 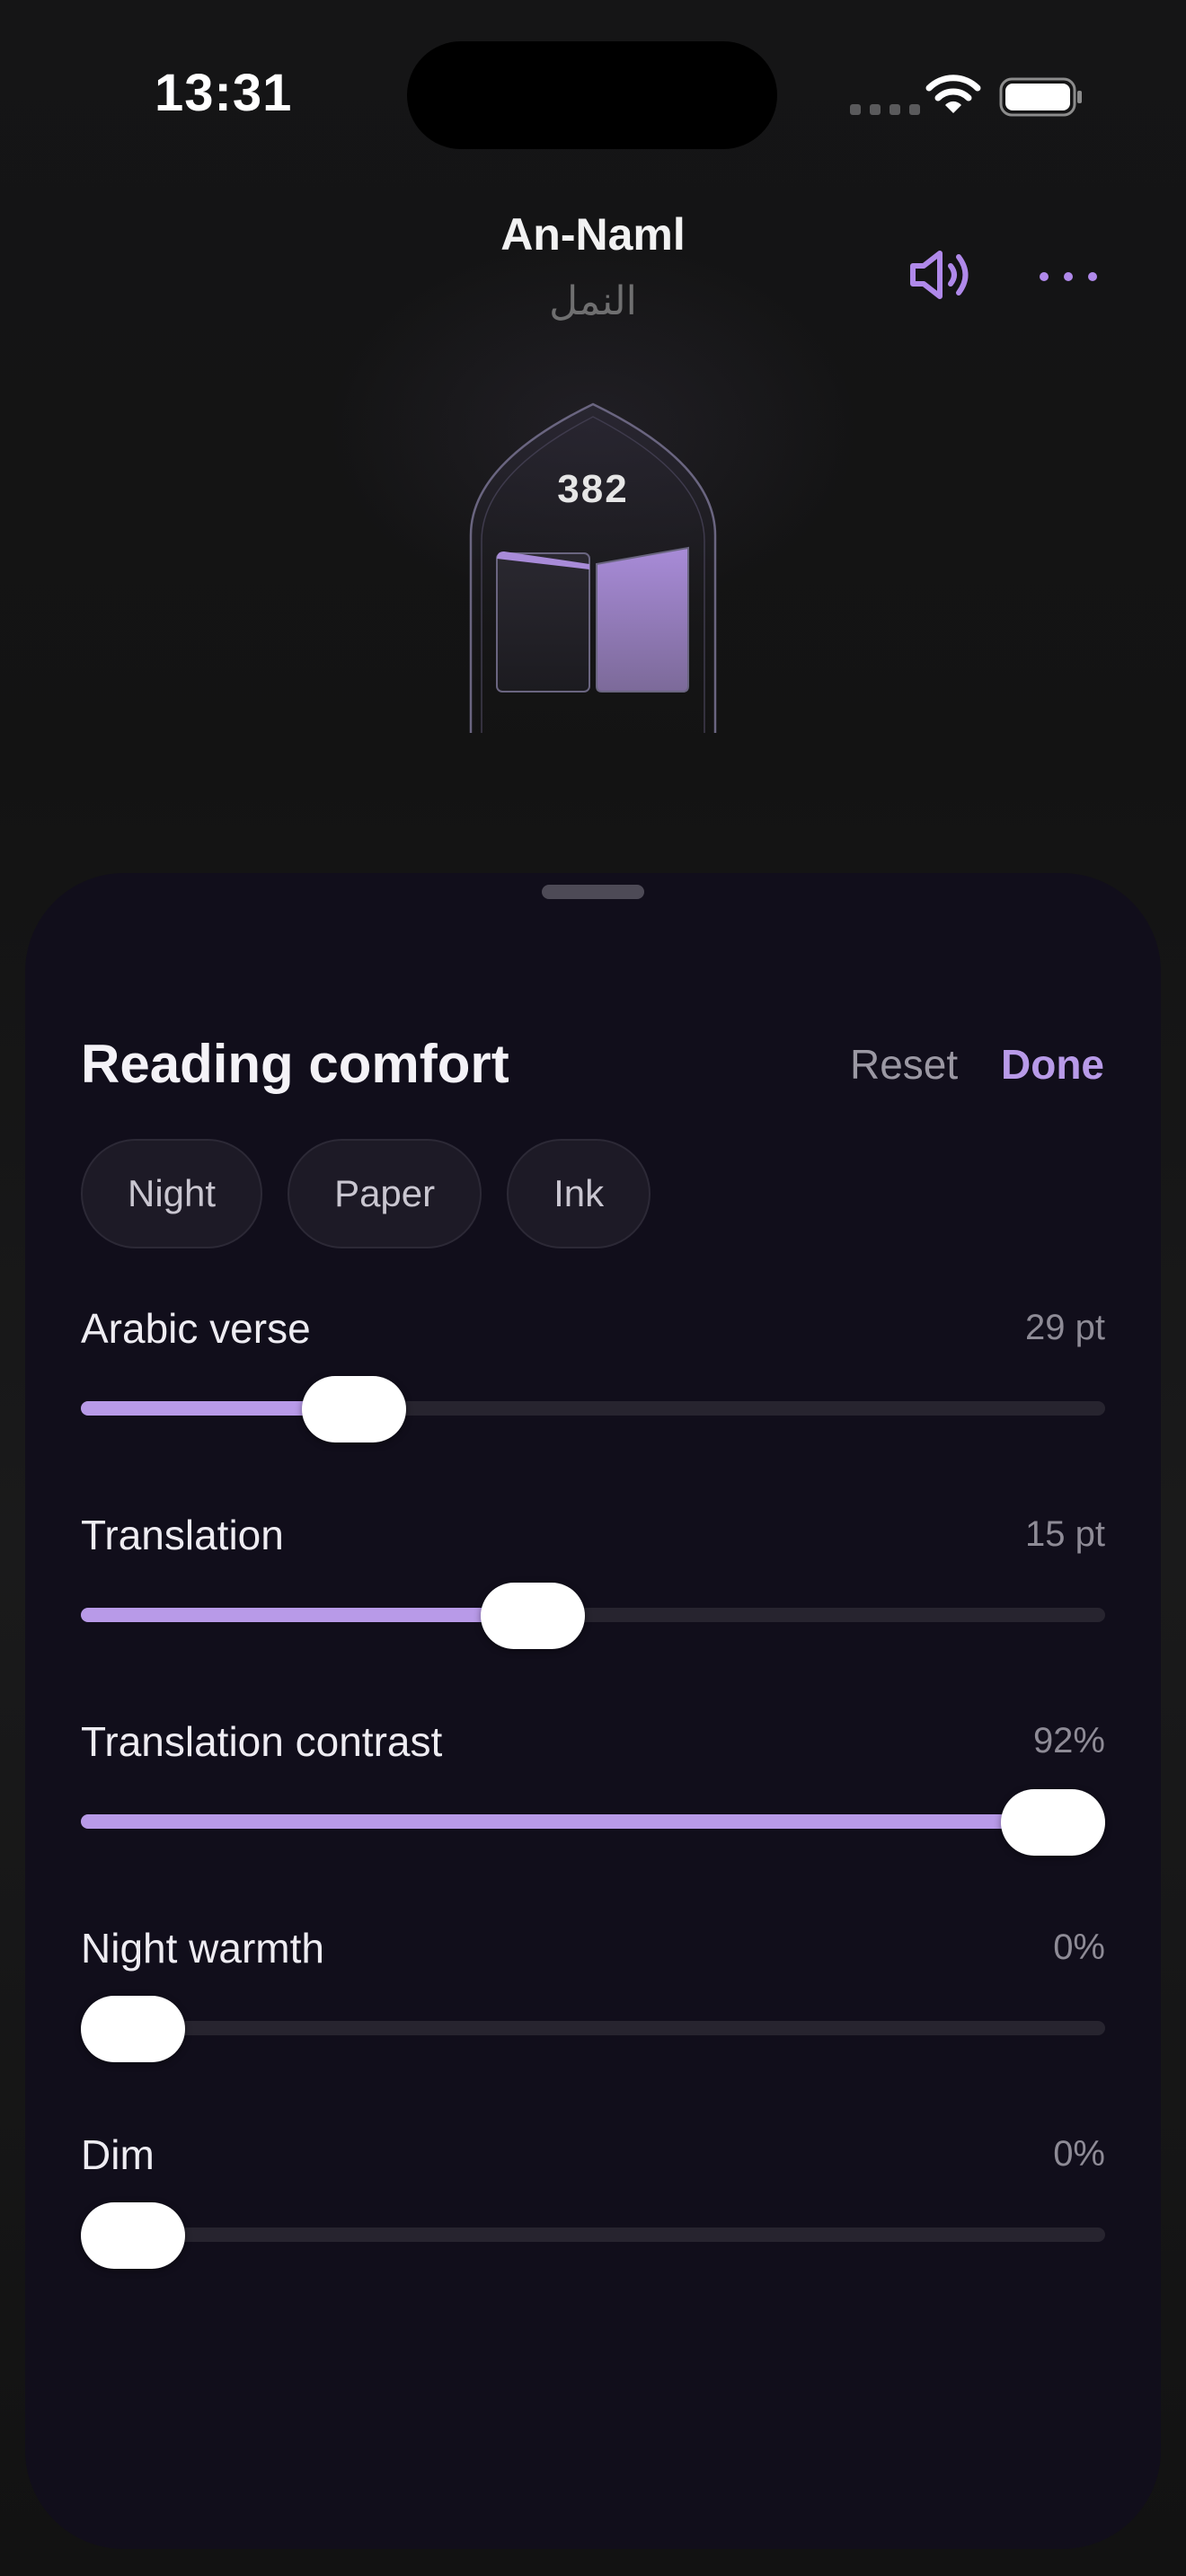 What do you see at coordinates (385, 1193) in the screenshot?
I see `preset-paper-chip: Paper` at bounding box center [385, 1193].